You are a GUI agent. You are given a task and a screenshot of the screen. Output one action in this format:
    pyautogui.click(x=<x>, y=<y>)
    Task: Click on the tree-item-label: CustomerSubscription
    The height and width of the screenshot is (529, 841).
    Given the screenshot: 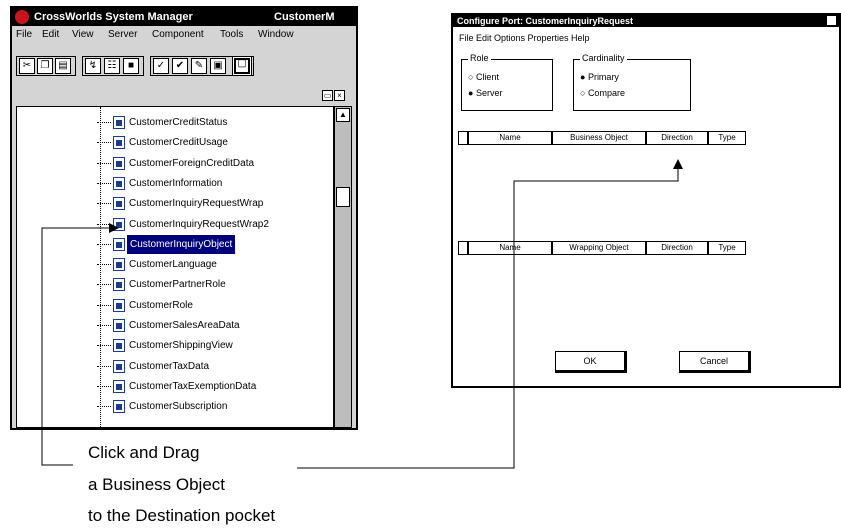 What is the action you would take?
    pyautogui.click(x=178, y=407)
    